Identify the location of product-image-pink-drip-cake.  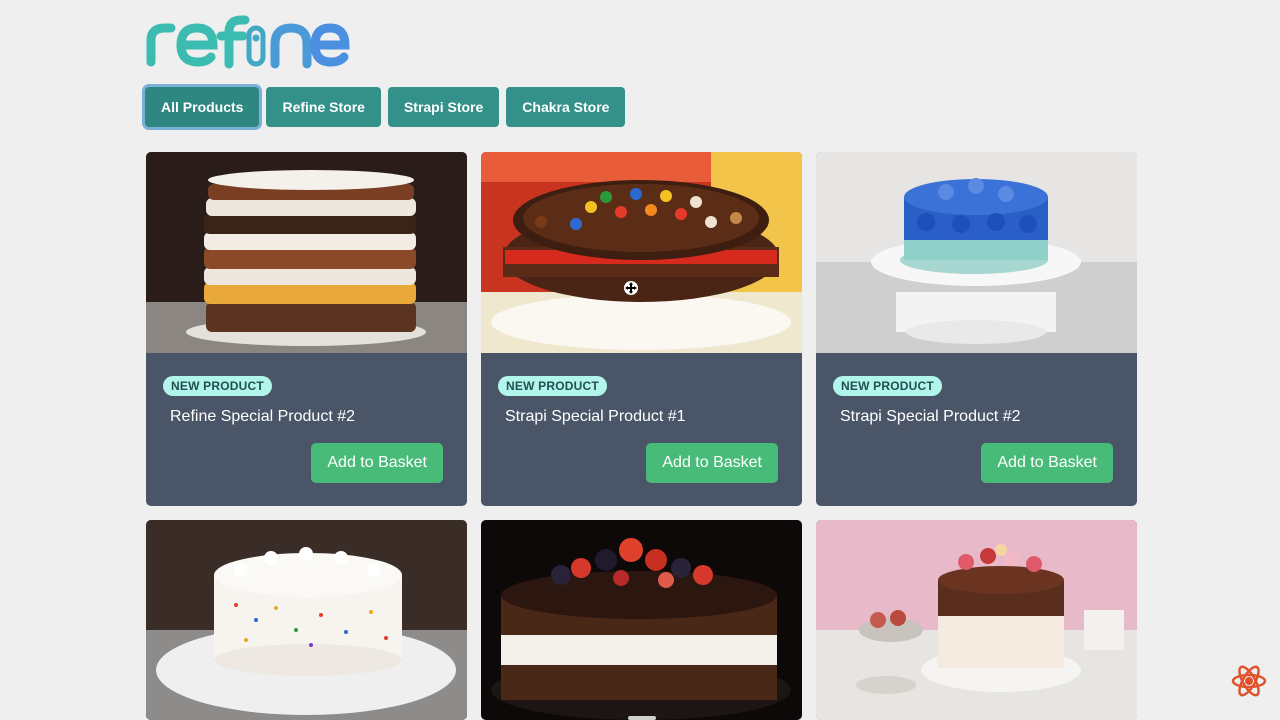
(976, 620).